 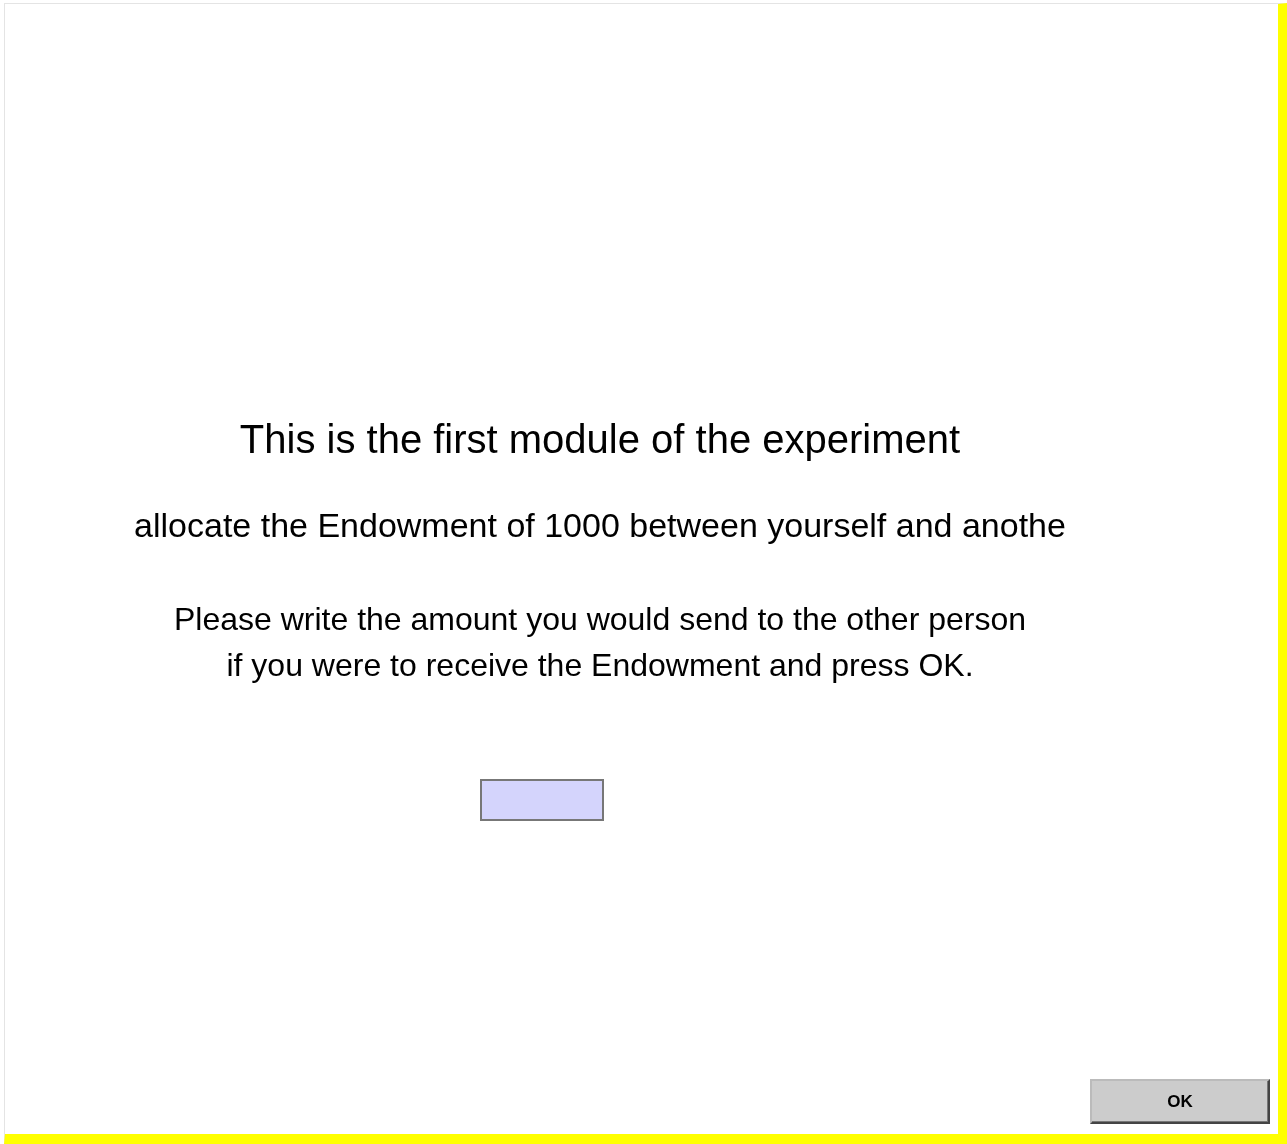 What do you see at coordinates (542, 800) in the screenshot?
I see `amount-field` at bounding box center [542, 800].